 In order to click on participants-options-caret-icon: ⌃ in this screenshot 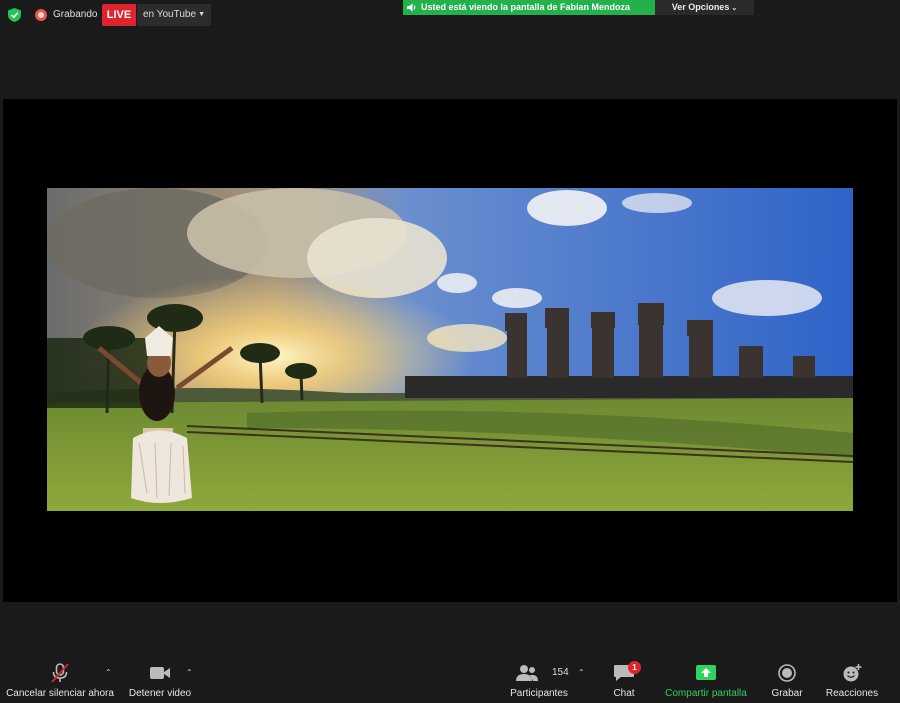, I will do `click(581, 672)`.